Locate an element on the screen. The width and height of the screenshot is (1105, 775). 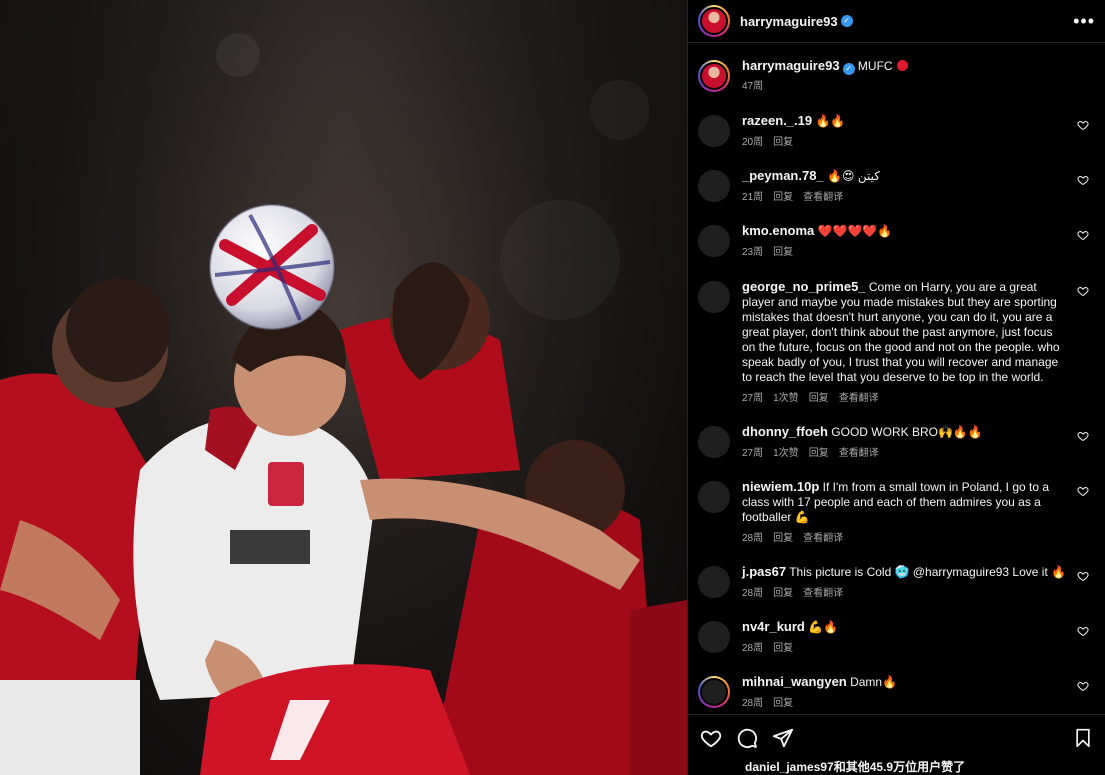
comment-time: 23周 is located at coordinates (753, 252).